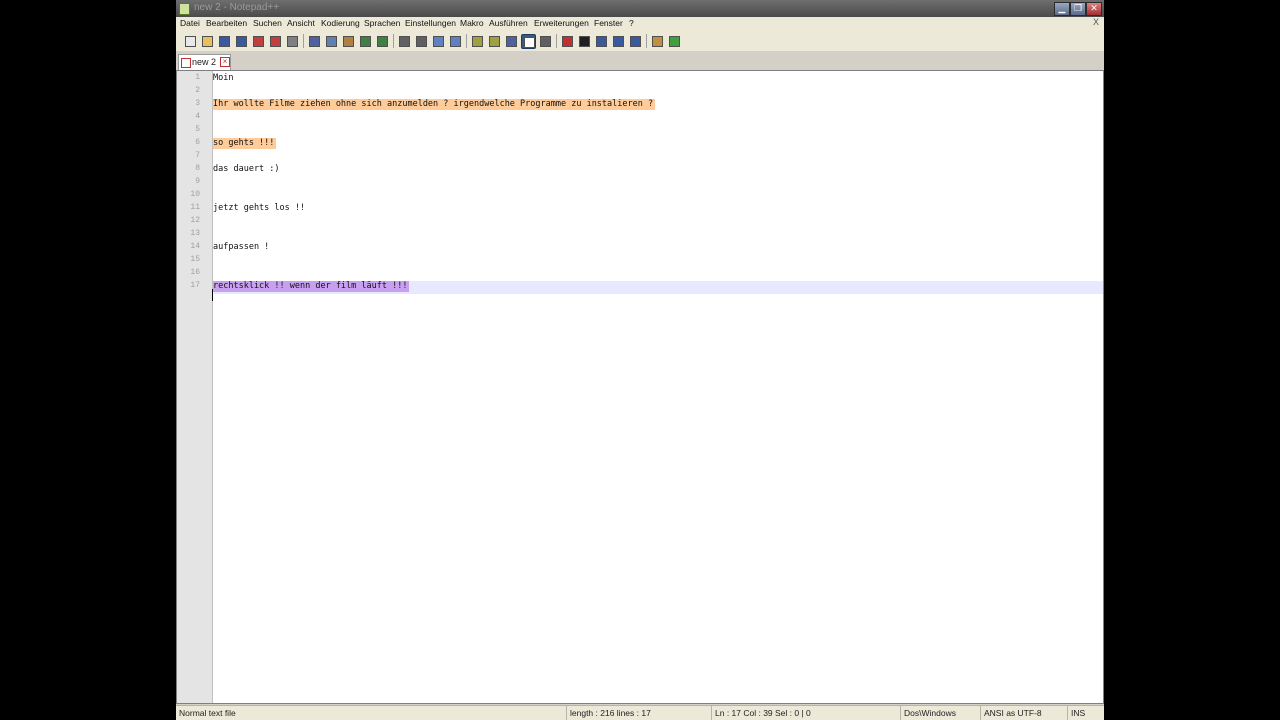 The height and width of the screenshot is (720, 1280). Describe the element at coordinates (197, 181) in the screenshot. I see `line-number: 9` at that location.